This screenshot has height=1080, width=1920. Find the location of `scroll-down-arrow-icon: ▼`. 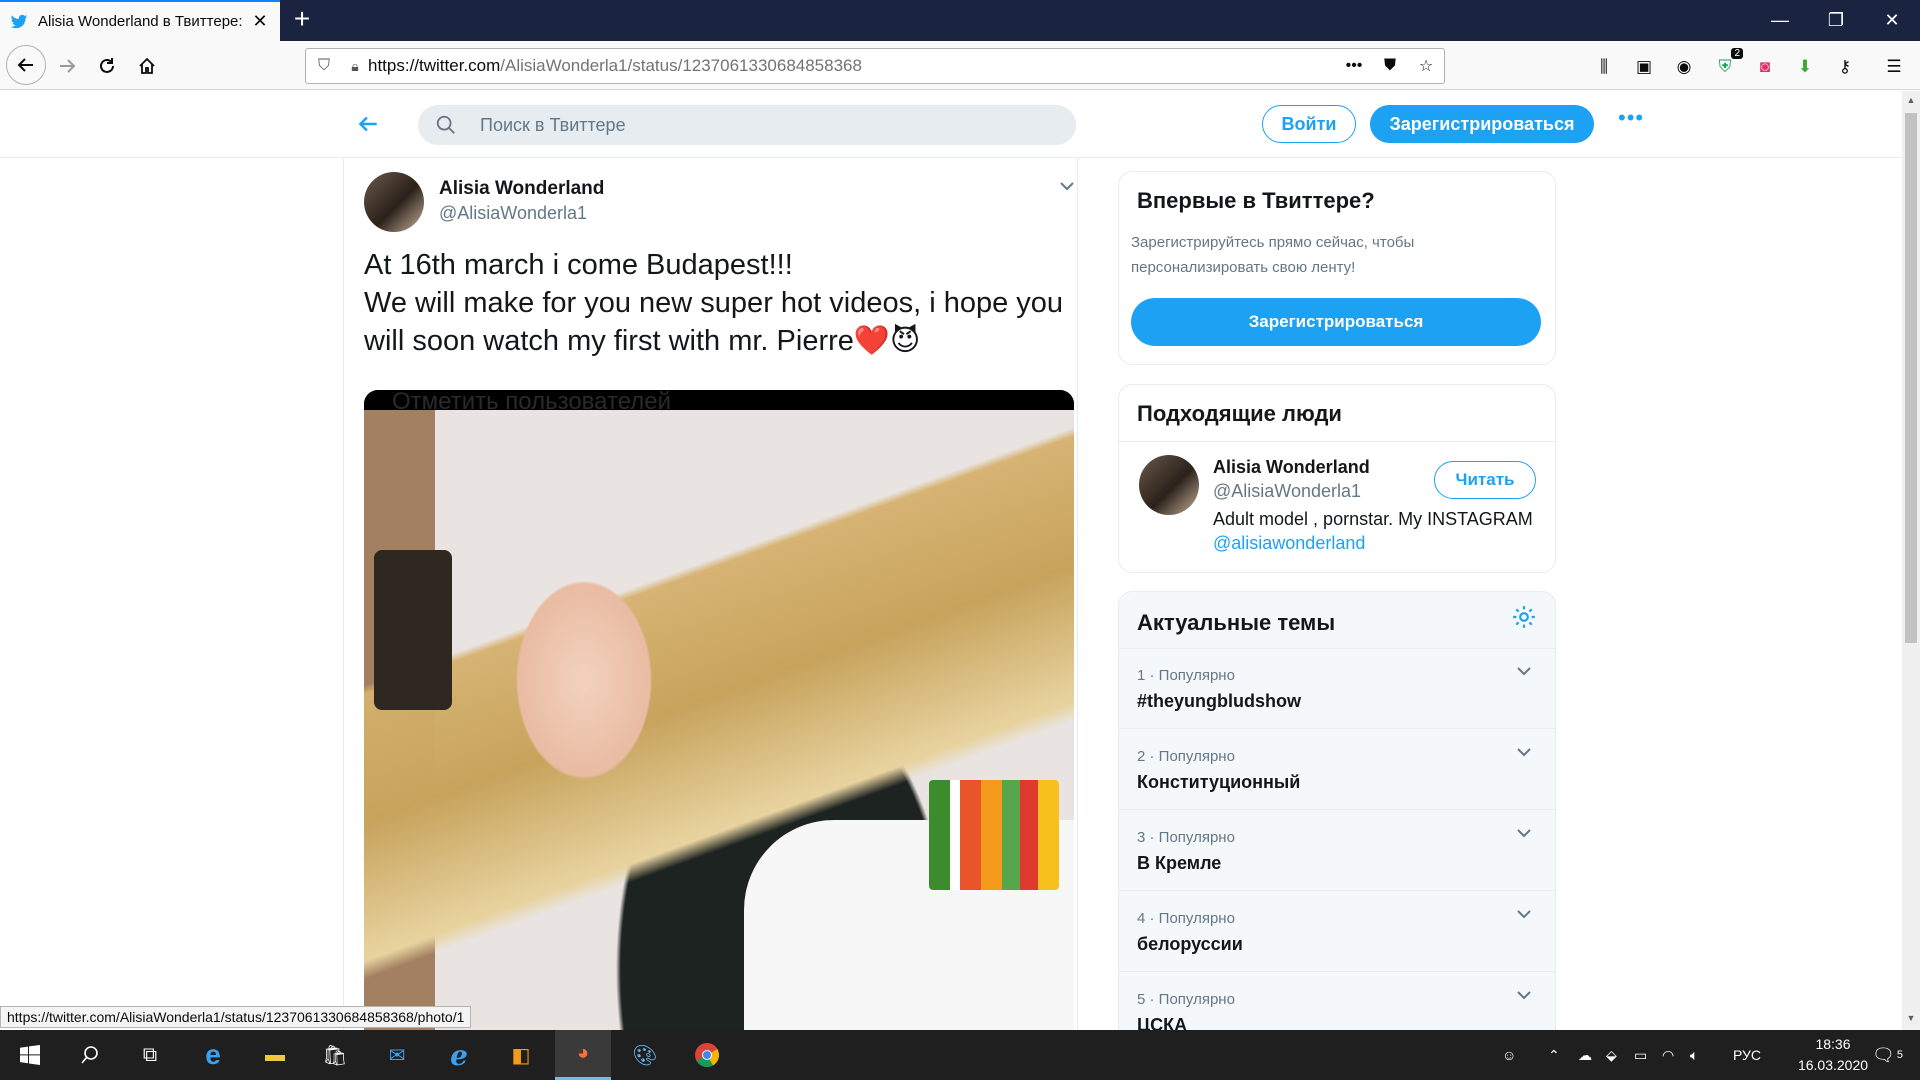

scroll-down-arrow-icon: ▼ is located at coordinates (1911, 1018).